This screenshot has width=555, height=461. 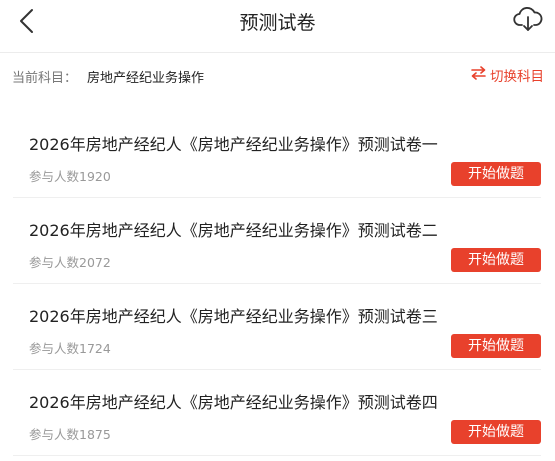 I want to click on subject-value: 房地产经纪业务操作, so click(x=146, y=78).